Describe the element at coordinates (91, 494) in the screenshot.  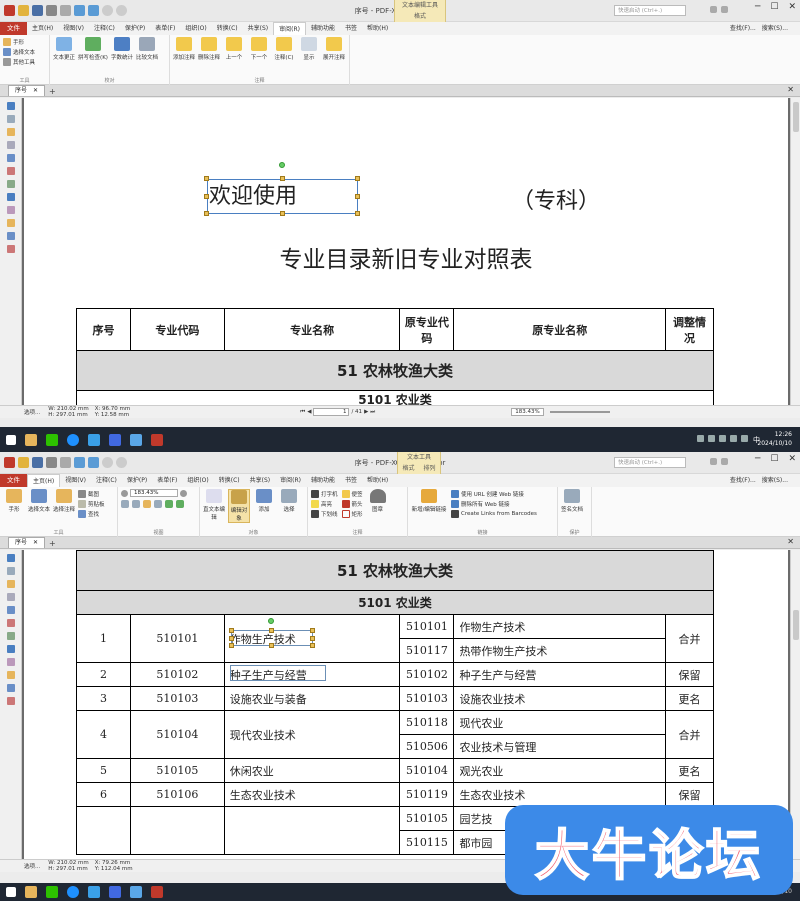
I see `snapshot-button: 截图` at that location.